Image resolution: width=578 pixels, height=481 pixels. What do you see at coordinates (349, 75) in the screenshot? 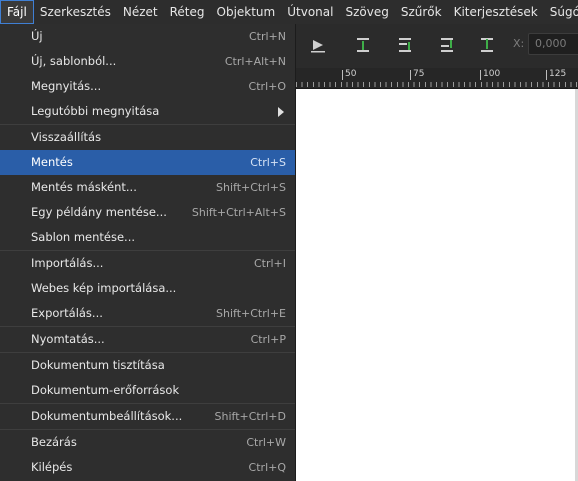
I see `ruler-label: 50` at bounding box center [349, 75].